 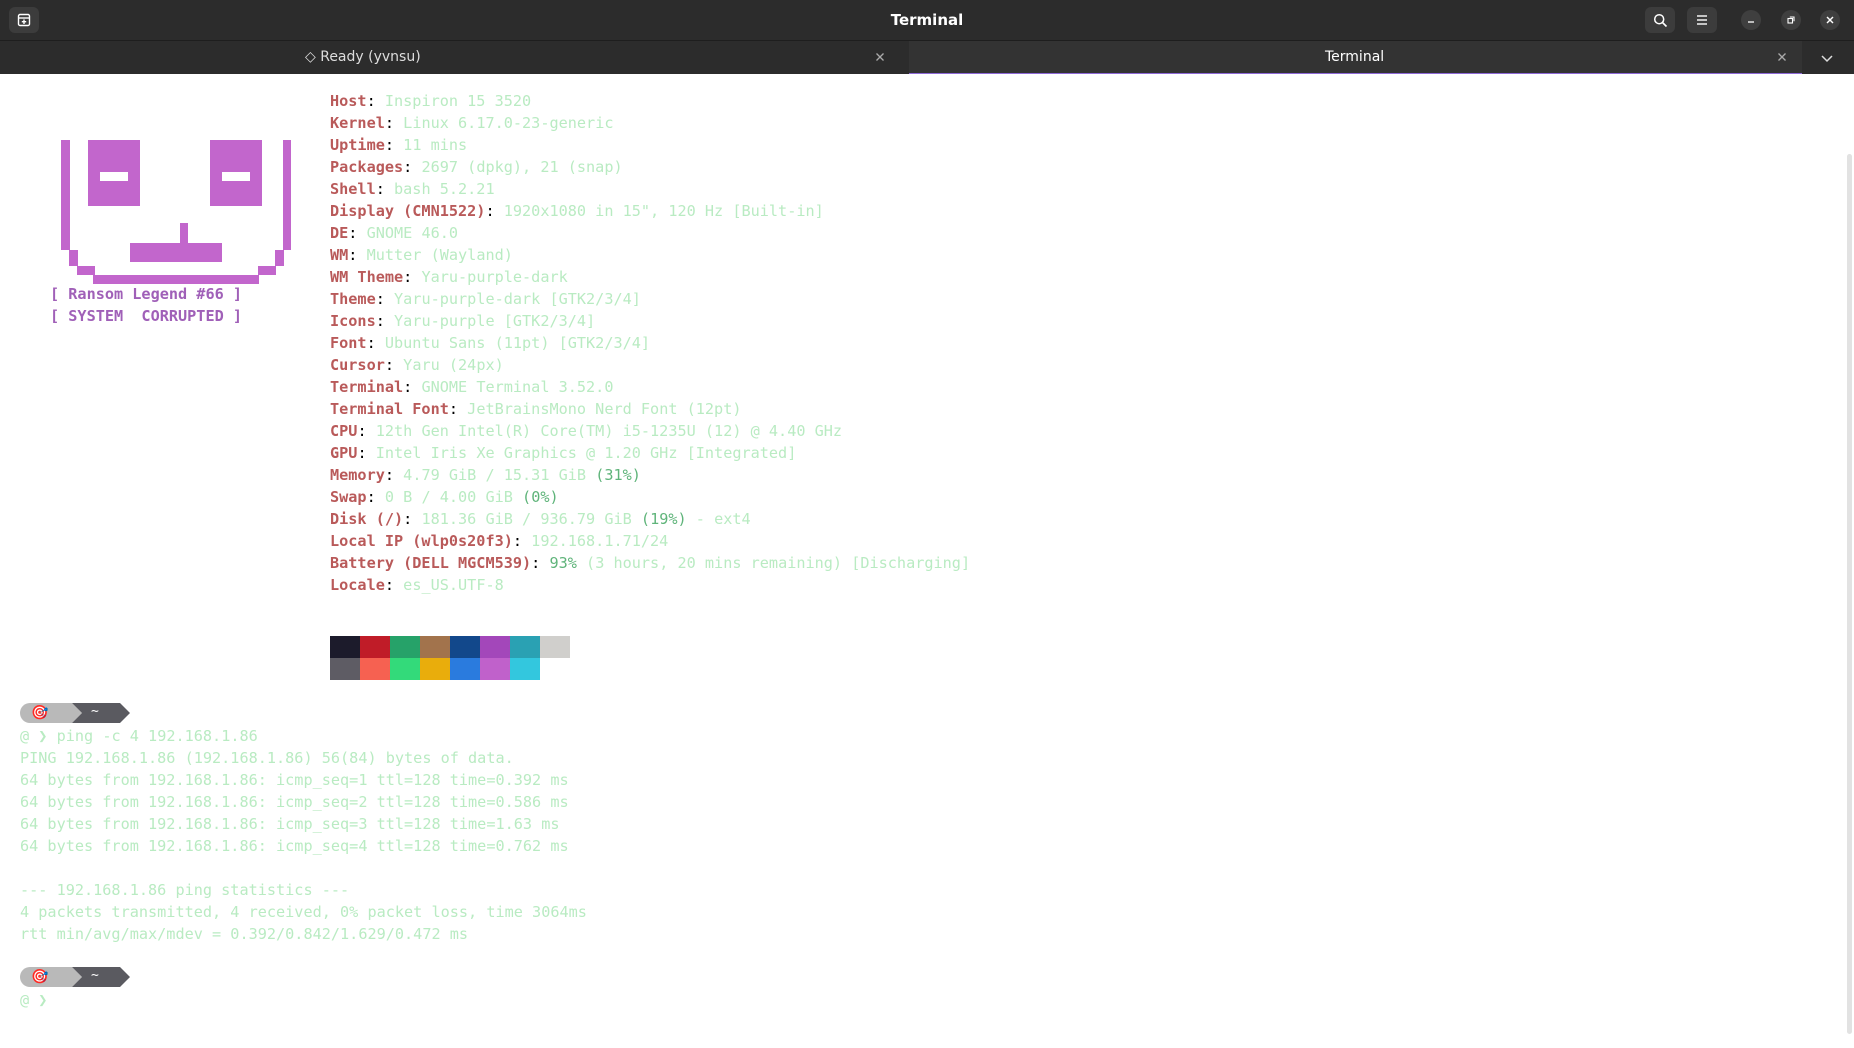 I want to click on sysinfo-row: Terminal: GNOME Terminal 3.52.0, so click(x=472, y=387).